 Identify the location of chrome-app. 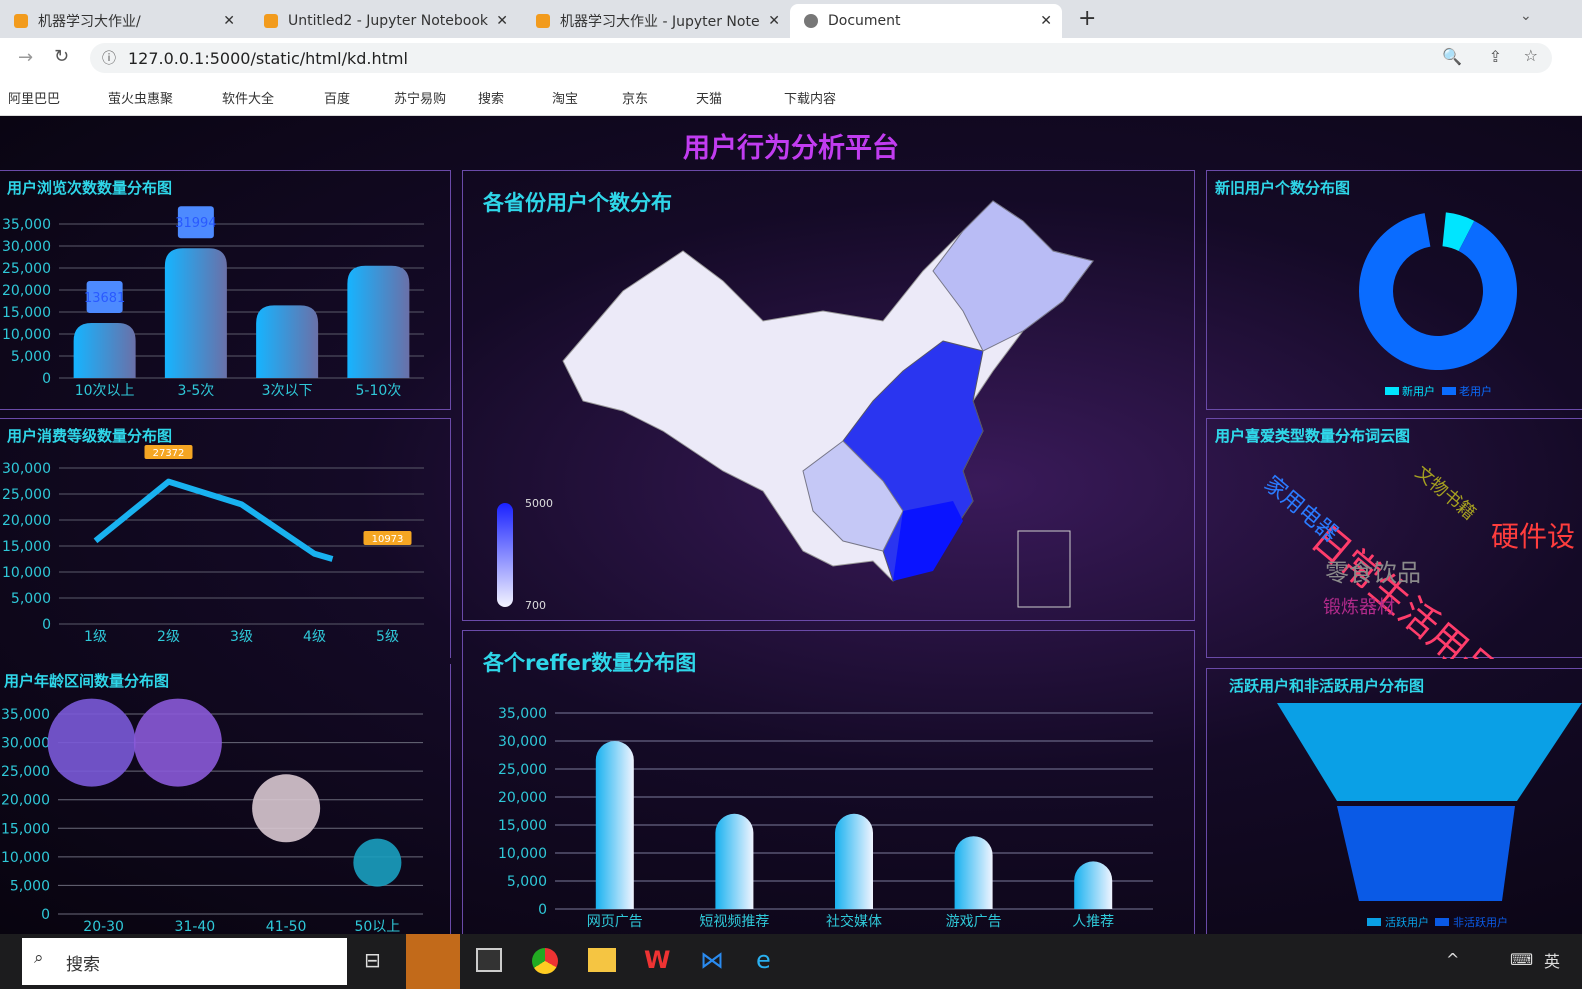
(545, 961).